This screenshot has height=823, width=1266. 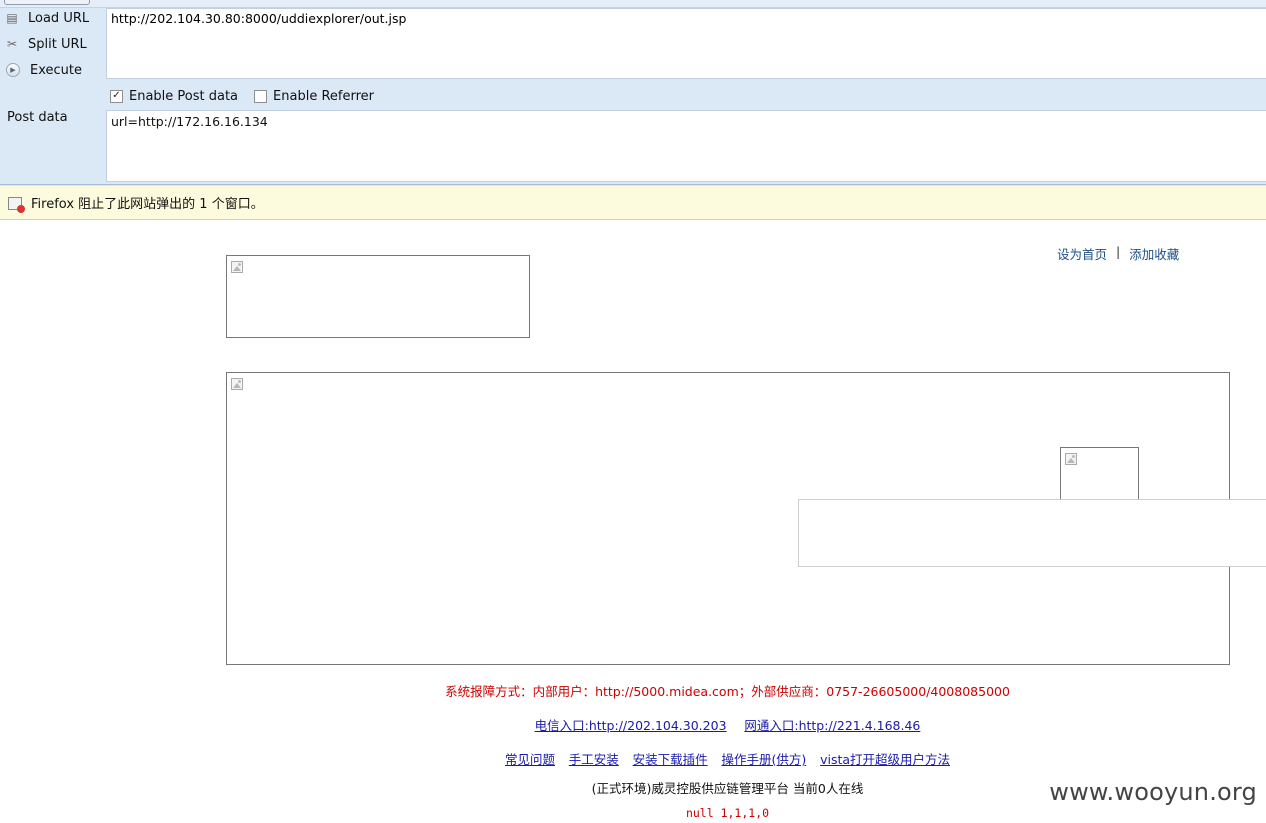 I want to click on debug-output-text: null 1,1,1,0, so click(x=727, y=813).